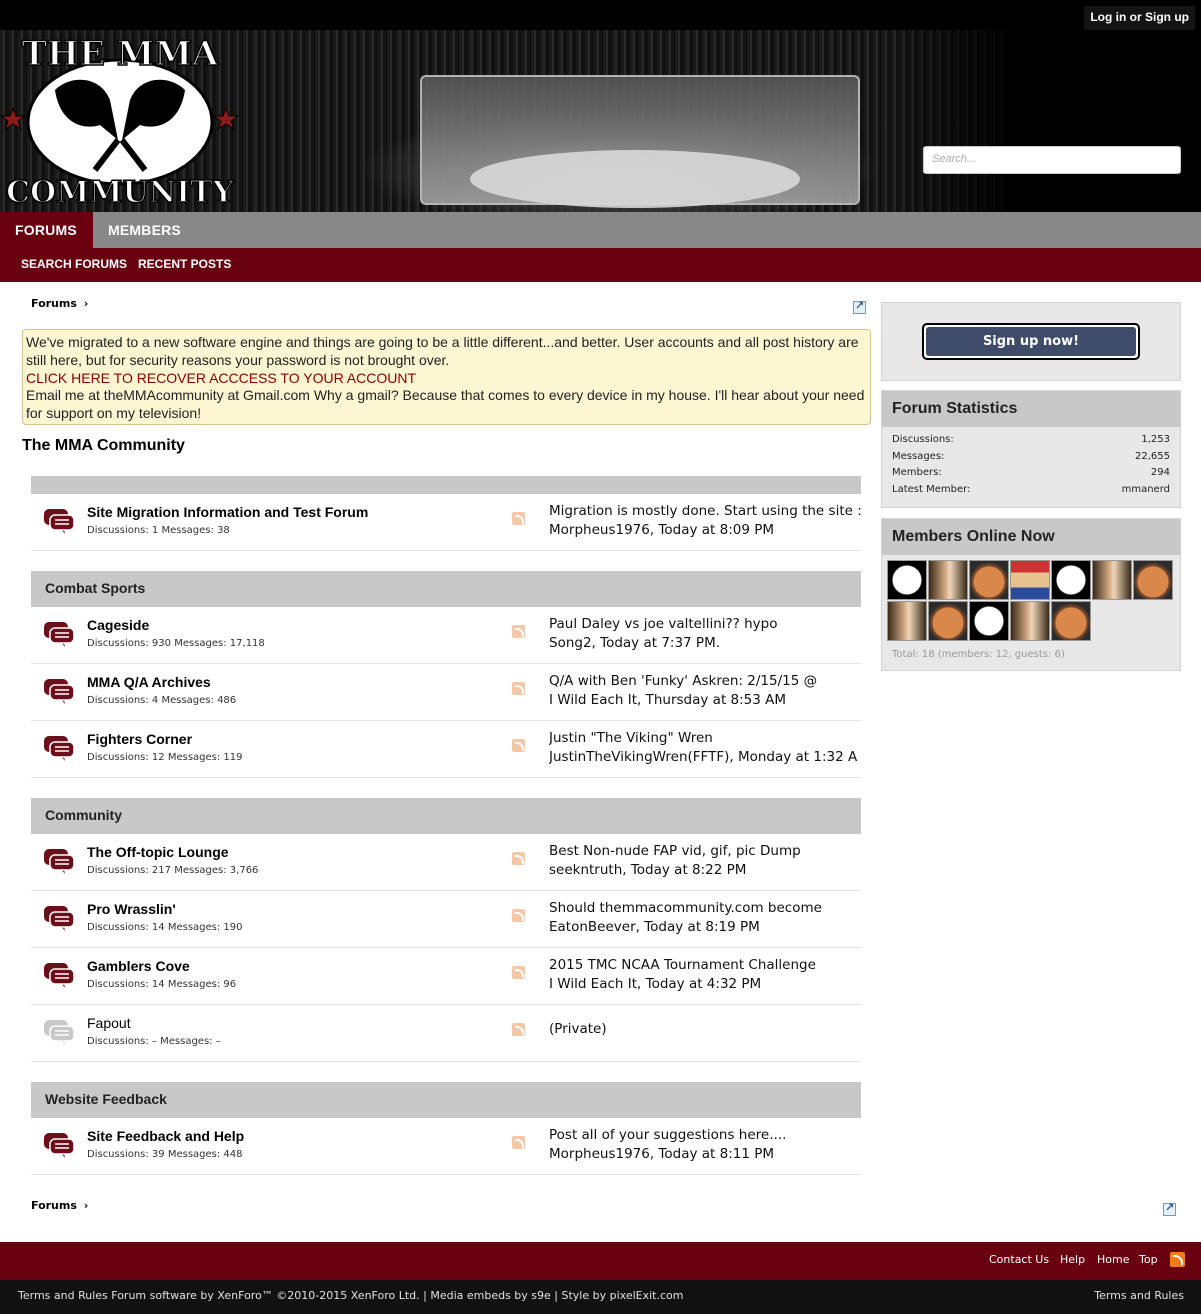  What do you see at coordinates (118, 625) in the screenshot?
I see `forum-title-link: Cageside` at bounding box center [118, 625].